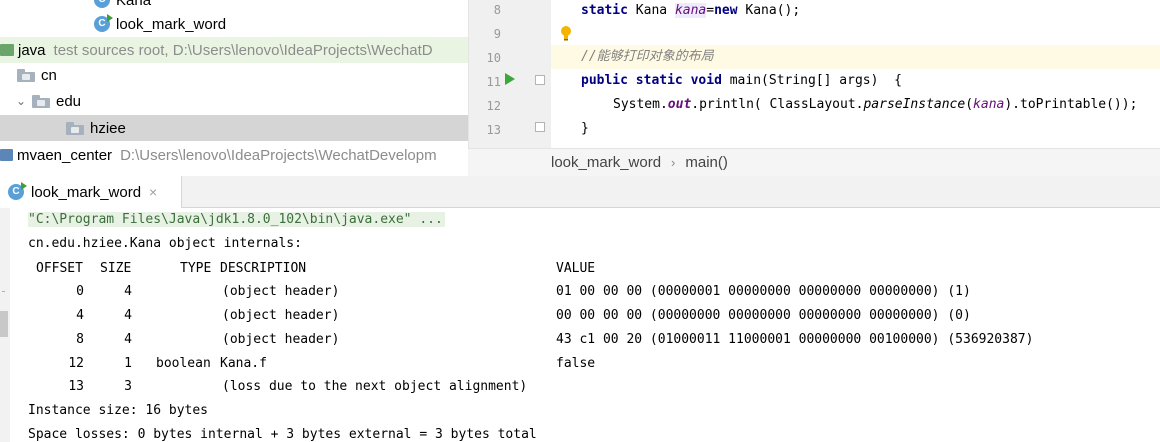 This screenshot has width=1160, height=442. What do you see at coordinates (76, 363) in the screenshot?
I see `table-cell-offset: 12` at bounding box center [76, 363].